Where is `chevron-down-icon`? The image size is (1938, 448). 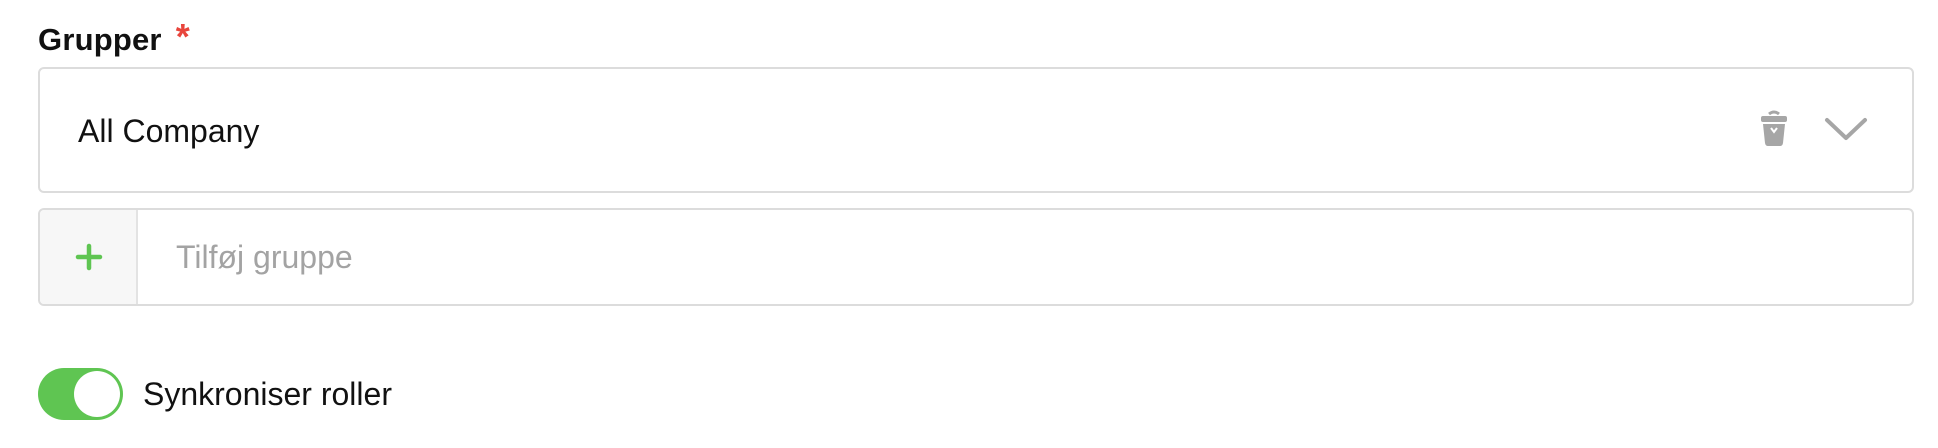 chevron-down-icon is located at coordinates (1846, 129).